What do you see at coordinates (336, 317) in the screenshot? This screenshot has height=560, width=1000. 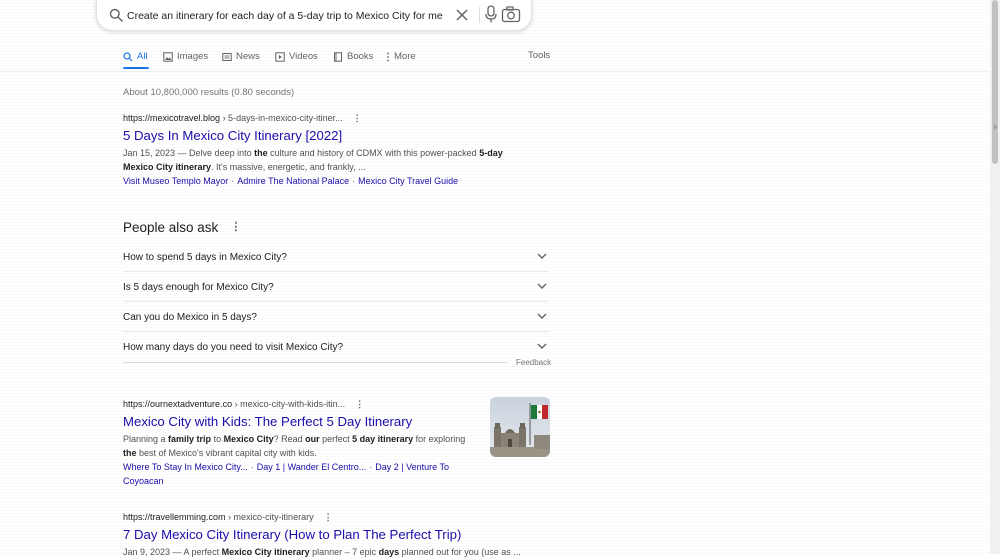 I see `paa-question: Can you do Mexico in 5 days?` at bounding box center [336, 317].